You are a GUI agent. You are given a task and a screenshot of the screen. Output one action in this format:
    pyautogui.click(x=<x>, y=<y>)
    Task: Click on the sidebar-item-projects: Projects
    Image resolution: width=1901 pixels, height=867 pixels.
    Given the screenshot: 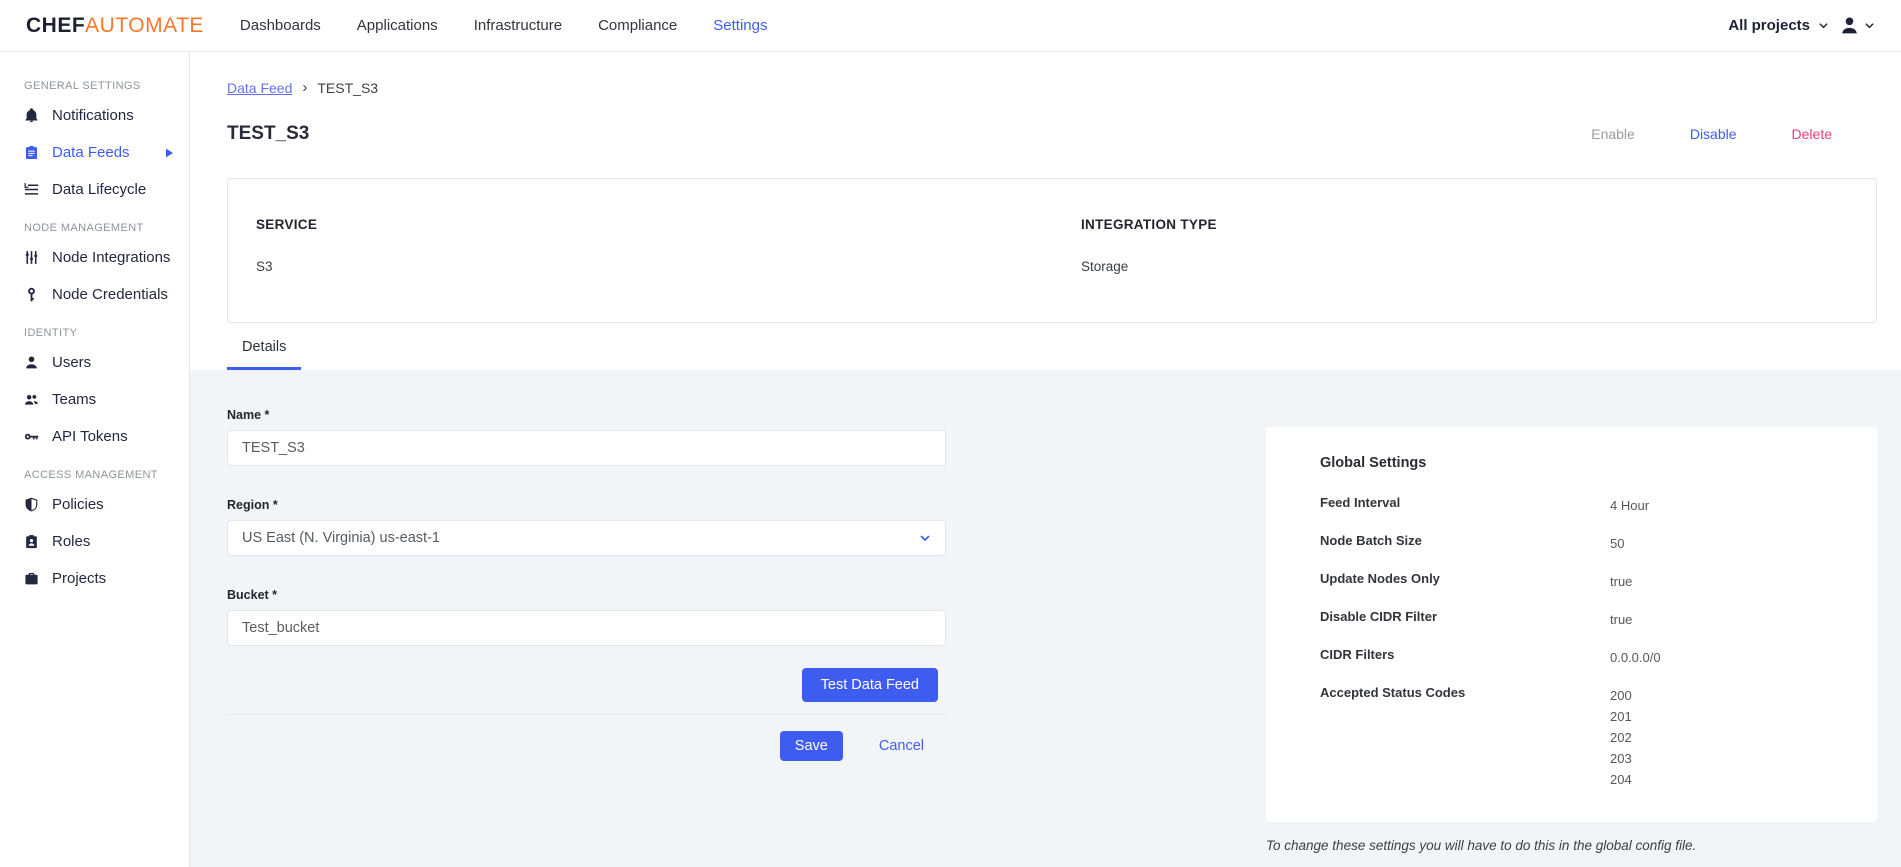 What is the action you would take?
    pyautogui.click(x=94, y=578)
    